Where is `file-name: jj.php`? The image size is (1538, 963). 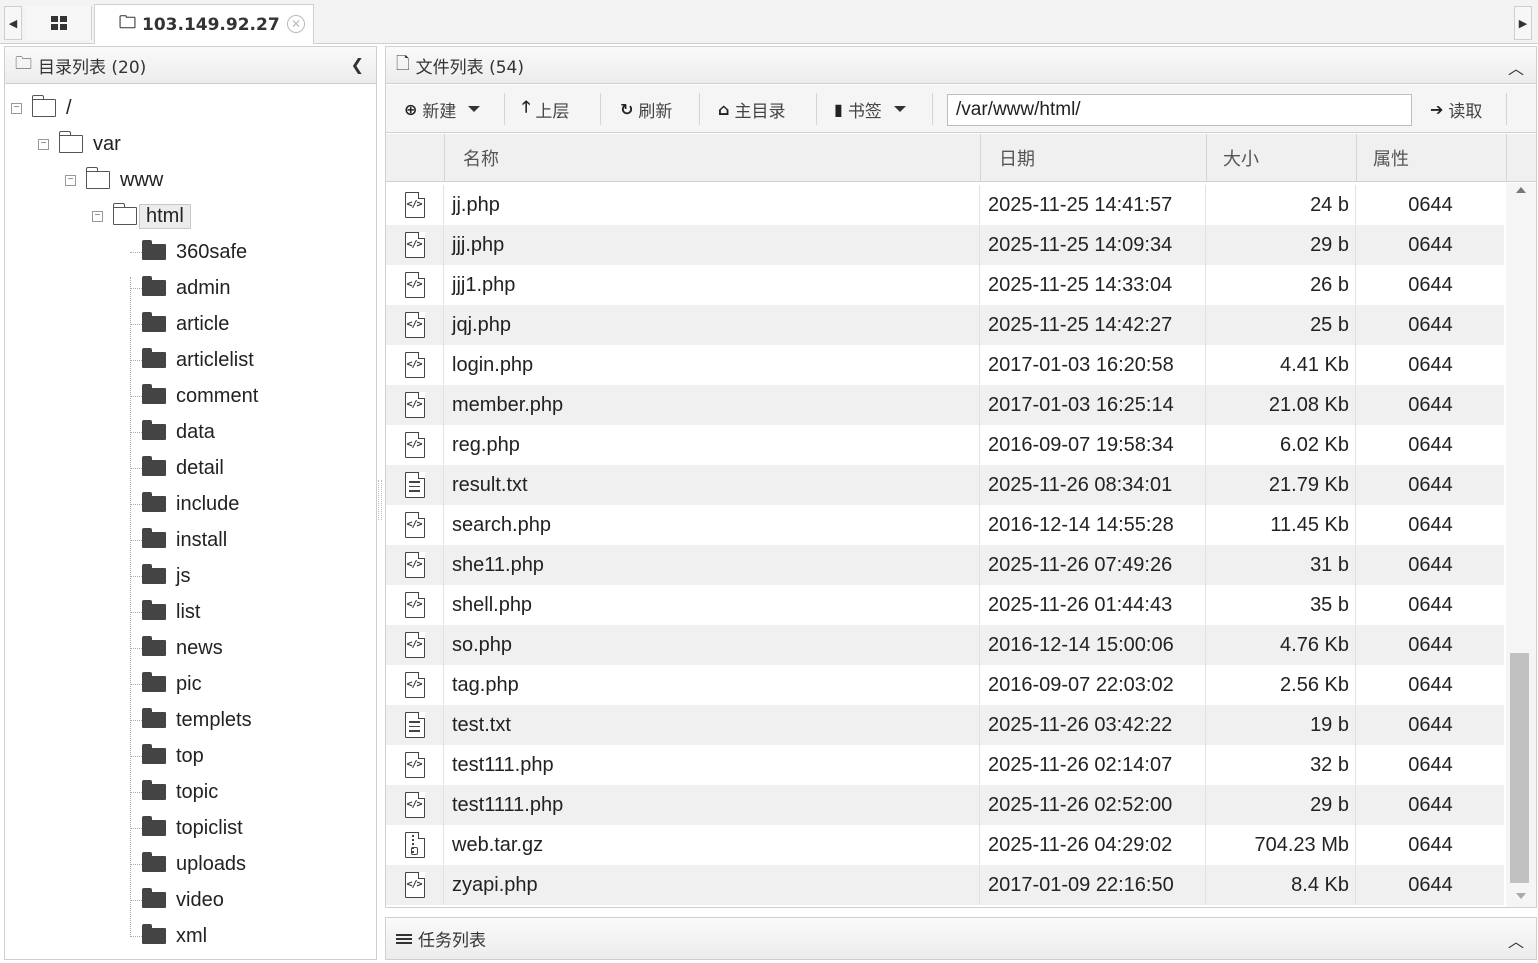 file-name: jj.php is located at coordinates (712, 205).